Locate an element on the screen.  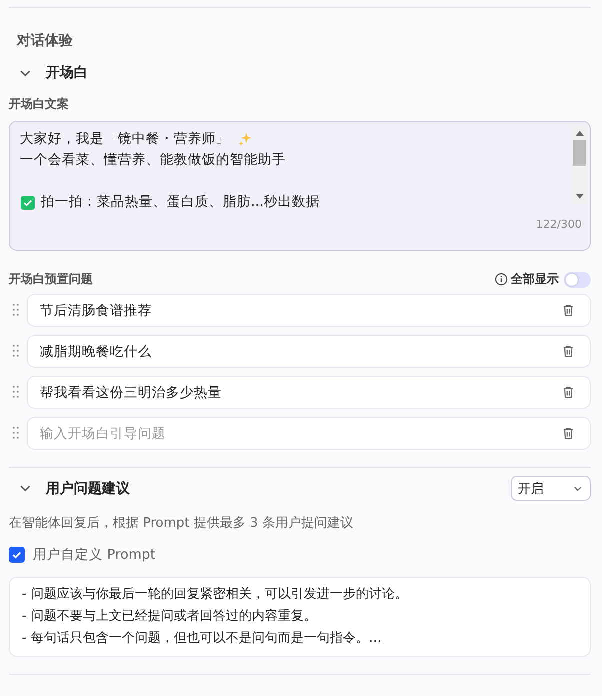
character-counter: 122/300 is located at coordinates (559, 224).